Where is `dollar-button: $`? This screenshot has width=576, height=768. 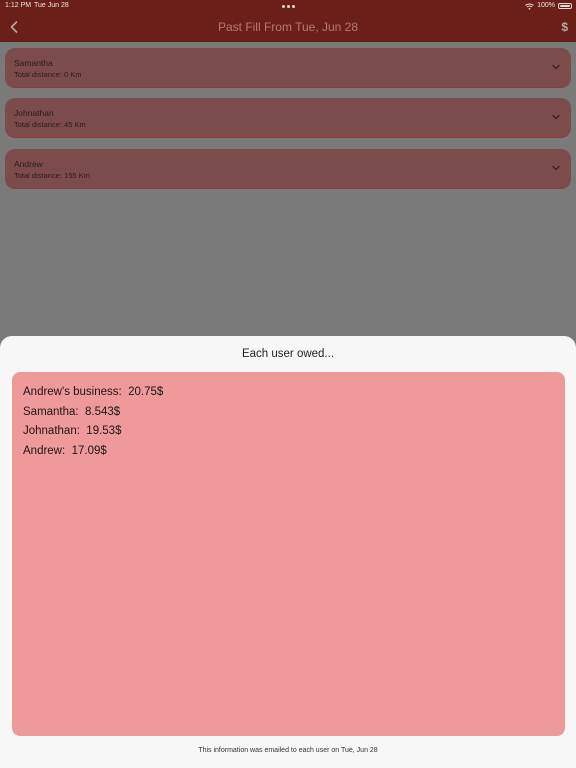
dollar-button: $ is located at coordinates (564, 27).